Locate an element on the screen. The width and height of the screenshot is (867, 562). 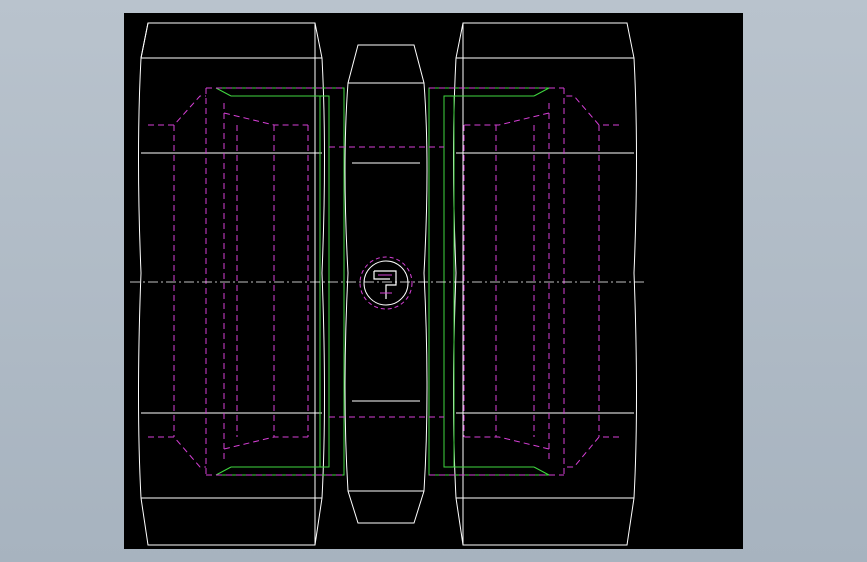
center-hex-body is located at coordinates (386, 284).